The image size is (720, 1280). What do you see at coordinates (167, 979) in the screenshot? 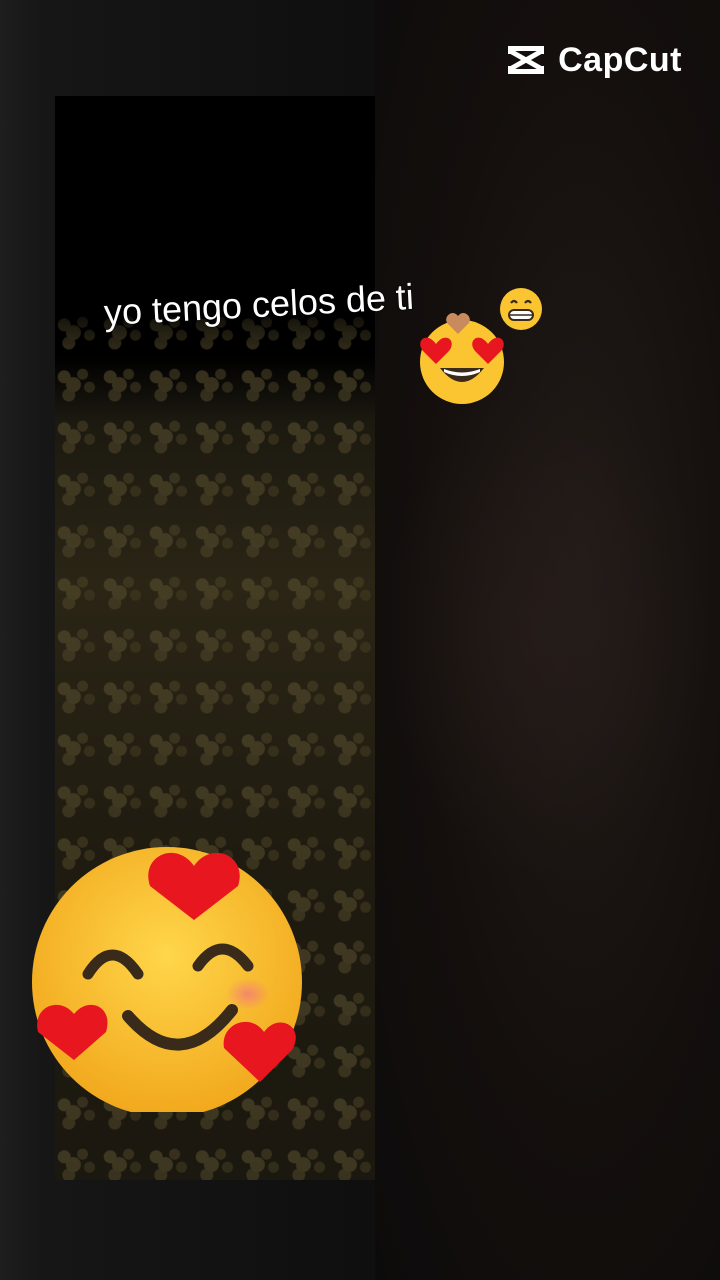
I see `smiling-face-with-hearts-emoji` at bounding box center [167, 979].